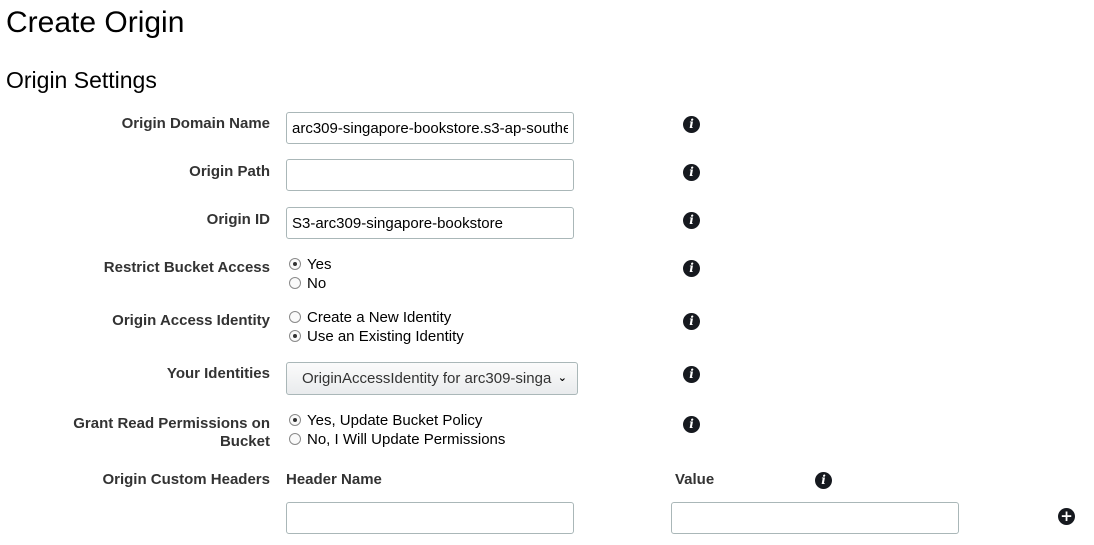 The image size is (1094, 545). What do you see at coordinates (379, 317) in the screenshot?
I see `radio-label: Create a New Identity` at bounding box center [379, 317].